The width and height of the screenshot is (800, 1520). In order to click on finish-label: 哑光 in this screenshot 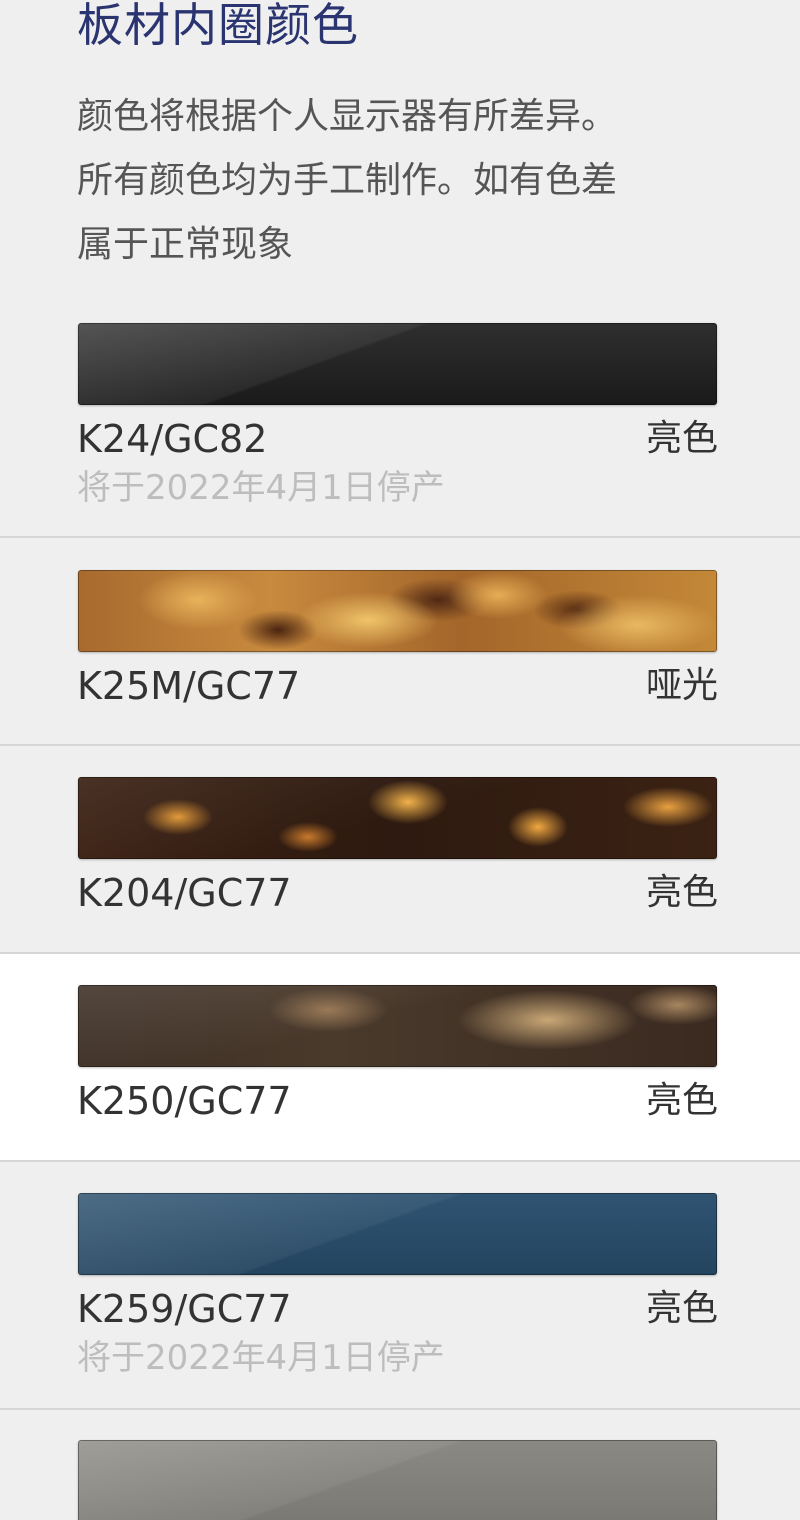, I will do `click(681, 685)`.